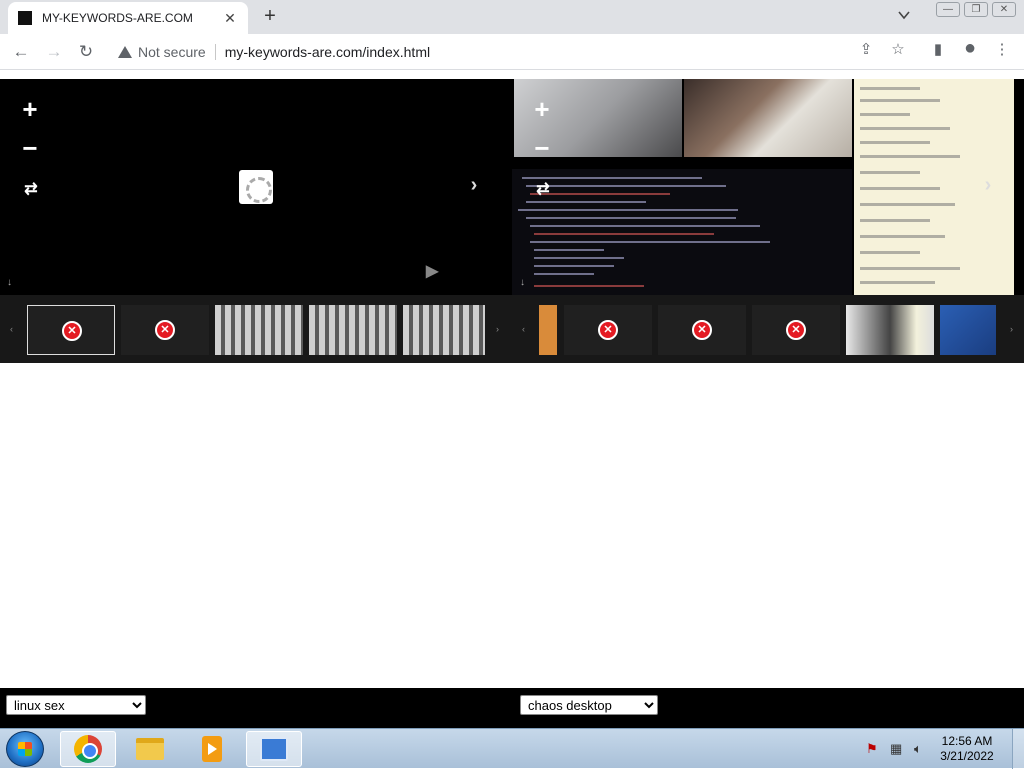  I want to click on volume-icon: 🔈︎, so click(918, 749).